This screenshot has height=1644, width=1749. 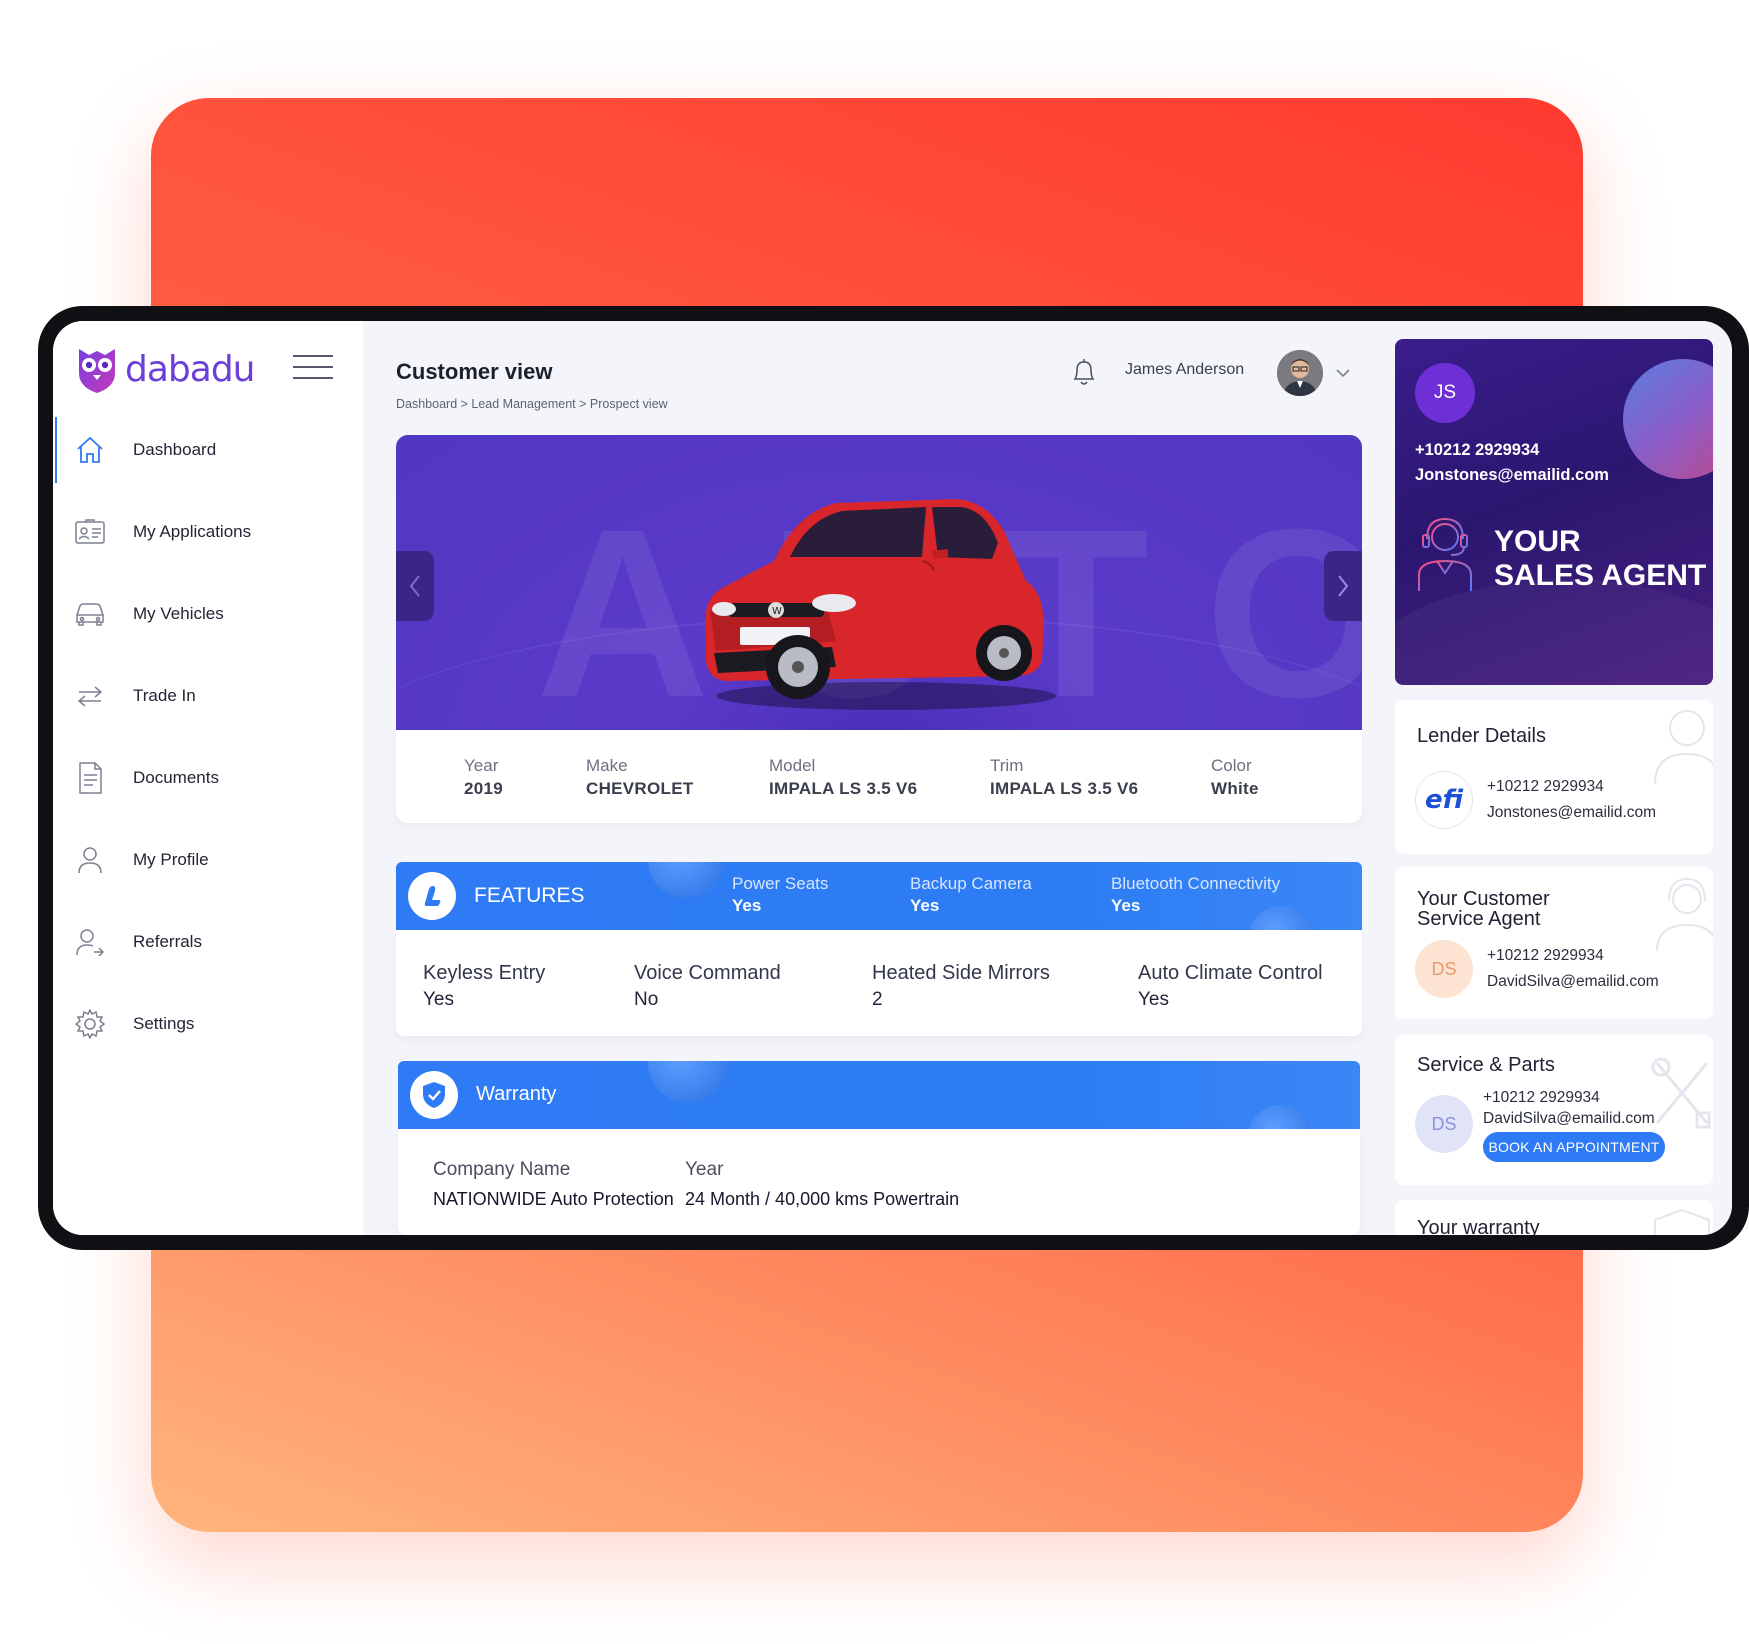 I want to click on warranty-company-value: NATIONWIDE Auto Protection, so click(x=553, y=1199).